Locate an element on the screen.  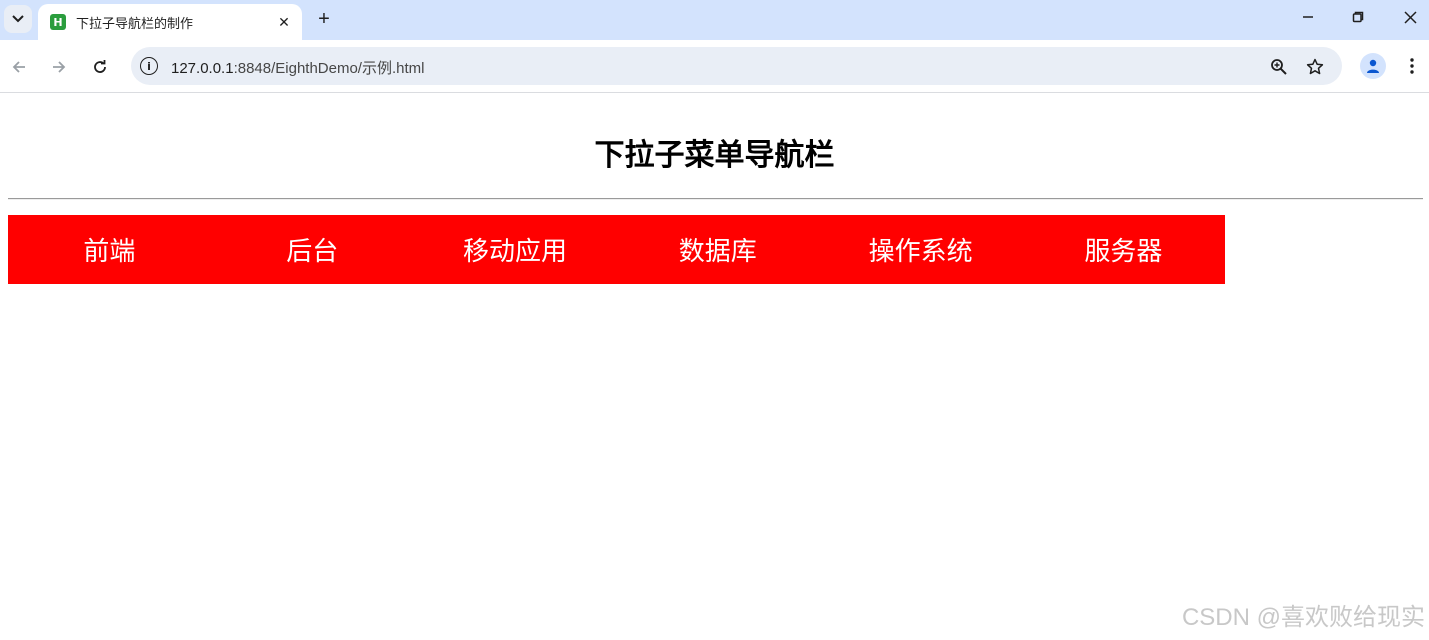
star-icon is located at coordinates (1315, 66).